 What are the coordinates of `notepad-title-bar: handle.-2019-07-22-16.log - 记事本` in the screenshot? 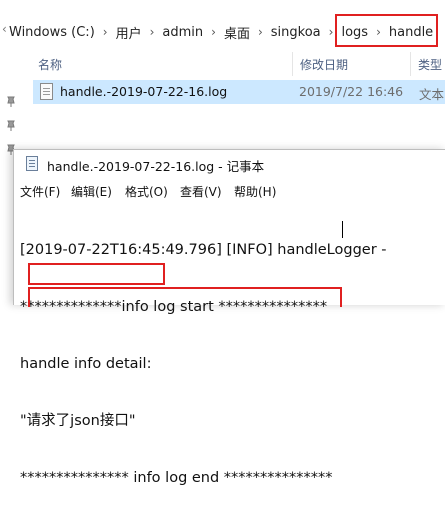 It's located at (229, 164).